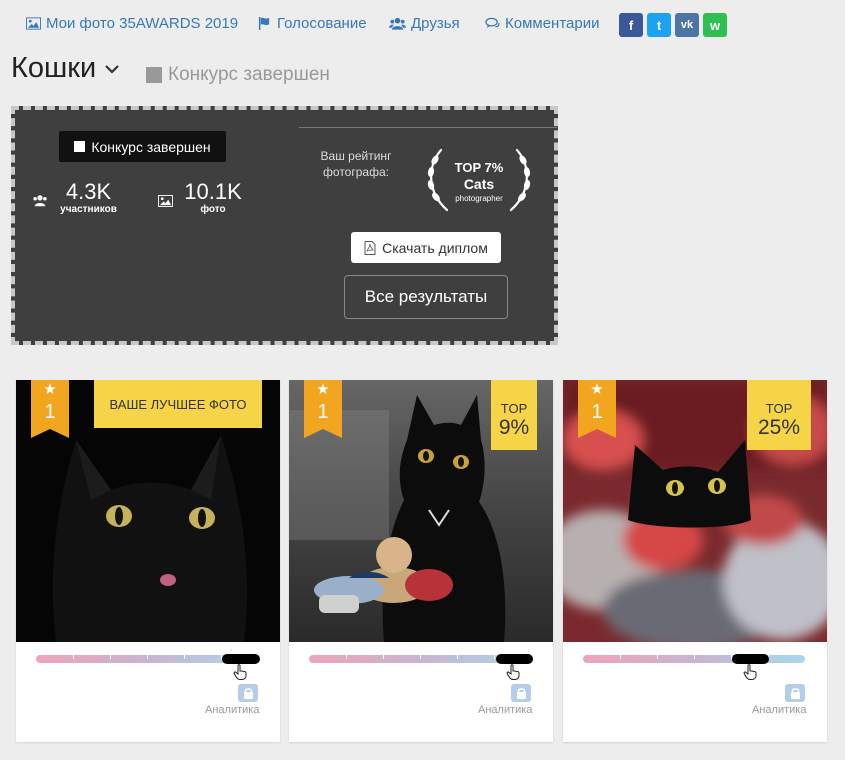 Image resolution: width=845 pixels, height=760 pixels. I want to click on contest-ended-badge: Конкурс завершен, so click(142, 146).